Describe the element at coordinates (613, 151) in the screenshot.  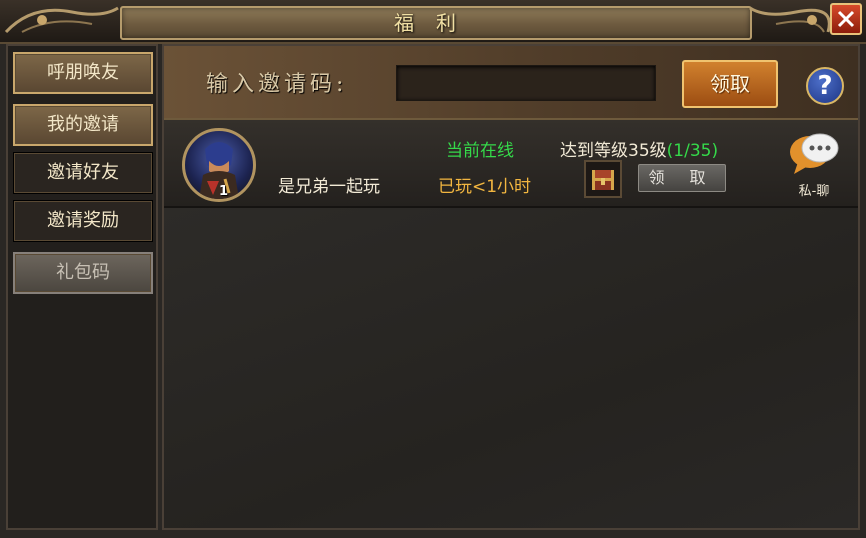
I see `goal-text: 达到等级35级` at that location.